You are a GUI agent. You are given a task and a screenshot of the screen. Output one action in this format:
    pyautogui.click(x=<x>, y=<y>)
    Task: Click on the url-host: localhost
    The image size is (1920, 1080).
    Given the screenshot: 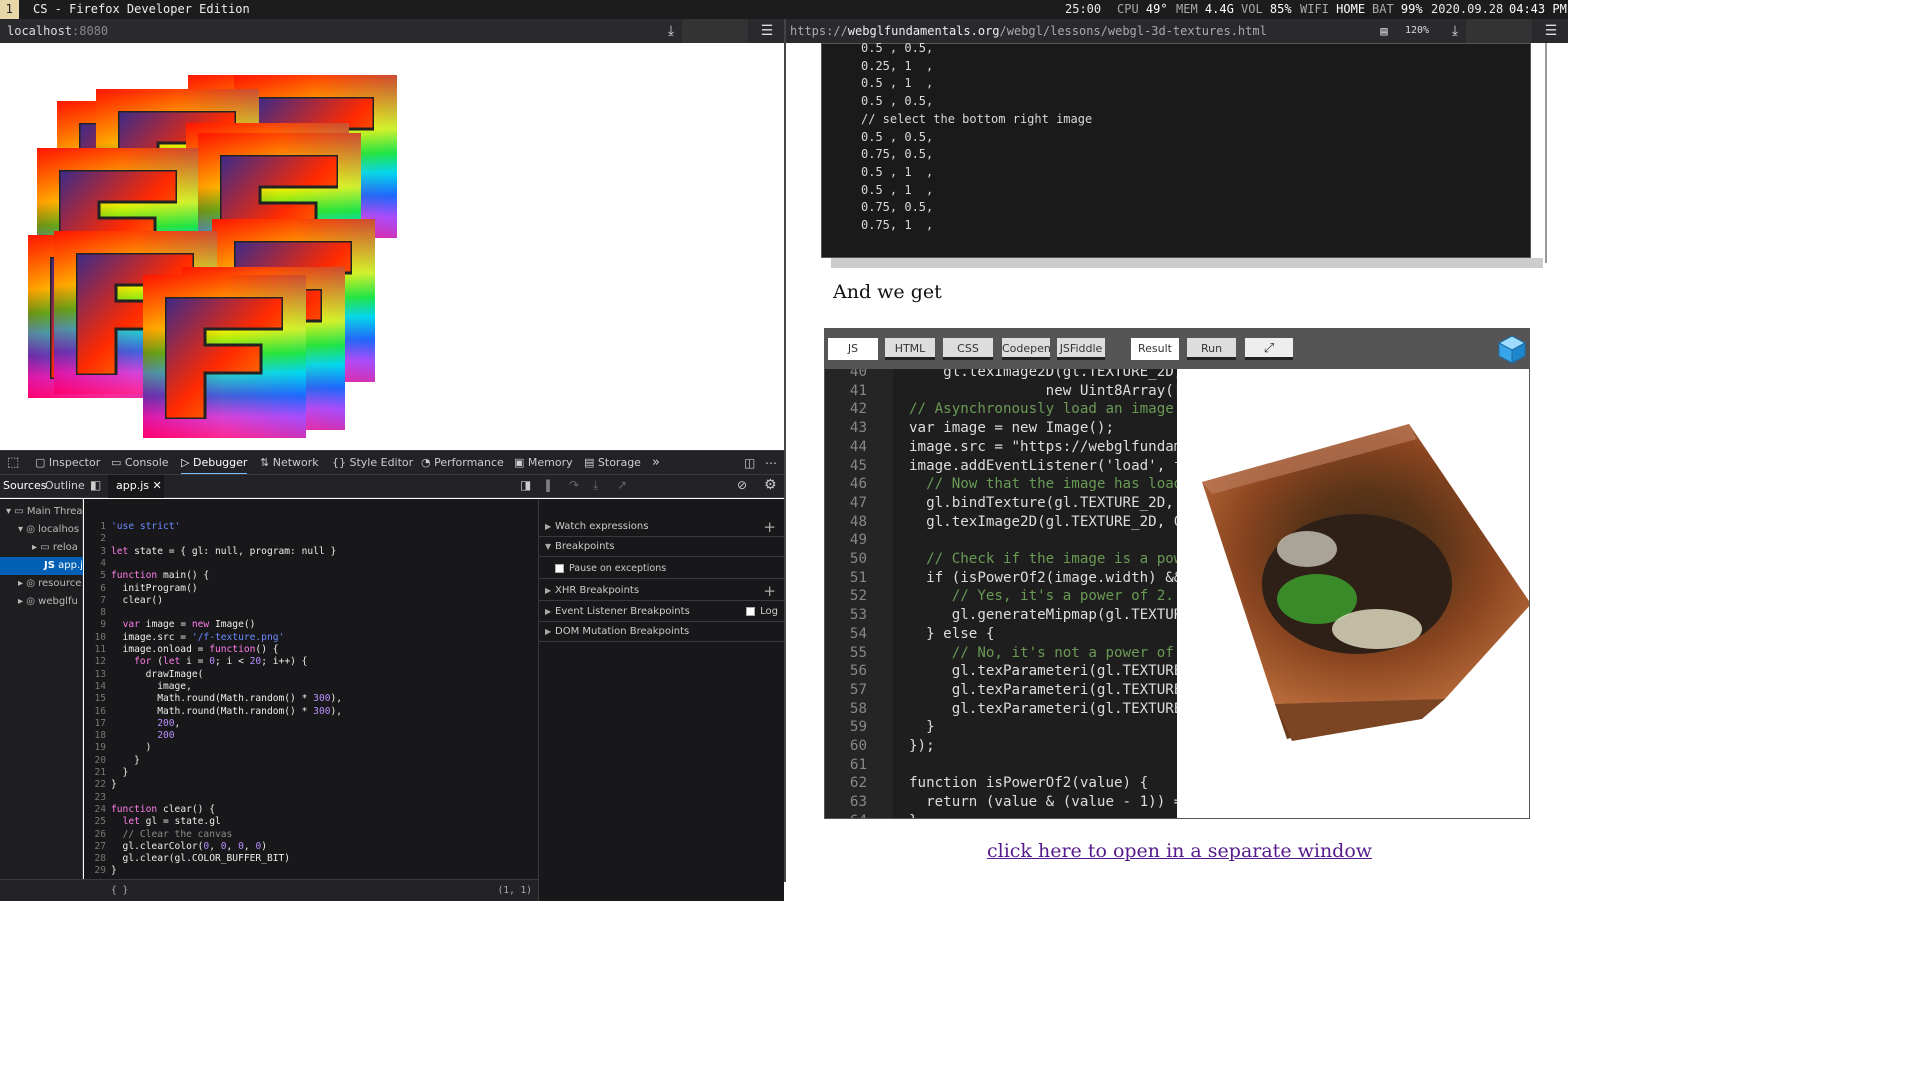 What is the action you would take?
    pyautogui.click(x=40, y=31)
    